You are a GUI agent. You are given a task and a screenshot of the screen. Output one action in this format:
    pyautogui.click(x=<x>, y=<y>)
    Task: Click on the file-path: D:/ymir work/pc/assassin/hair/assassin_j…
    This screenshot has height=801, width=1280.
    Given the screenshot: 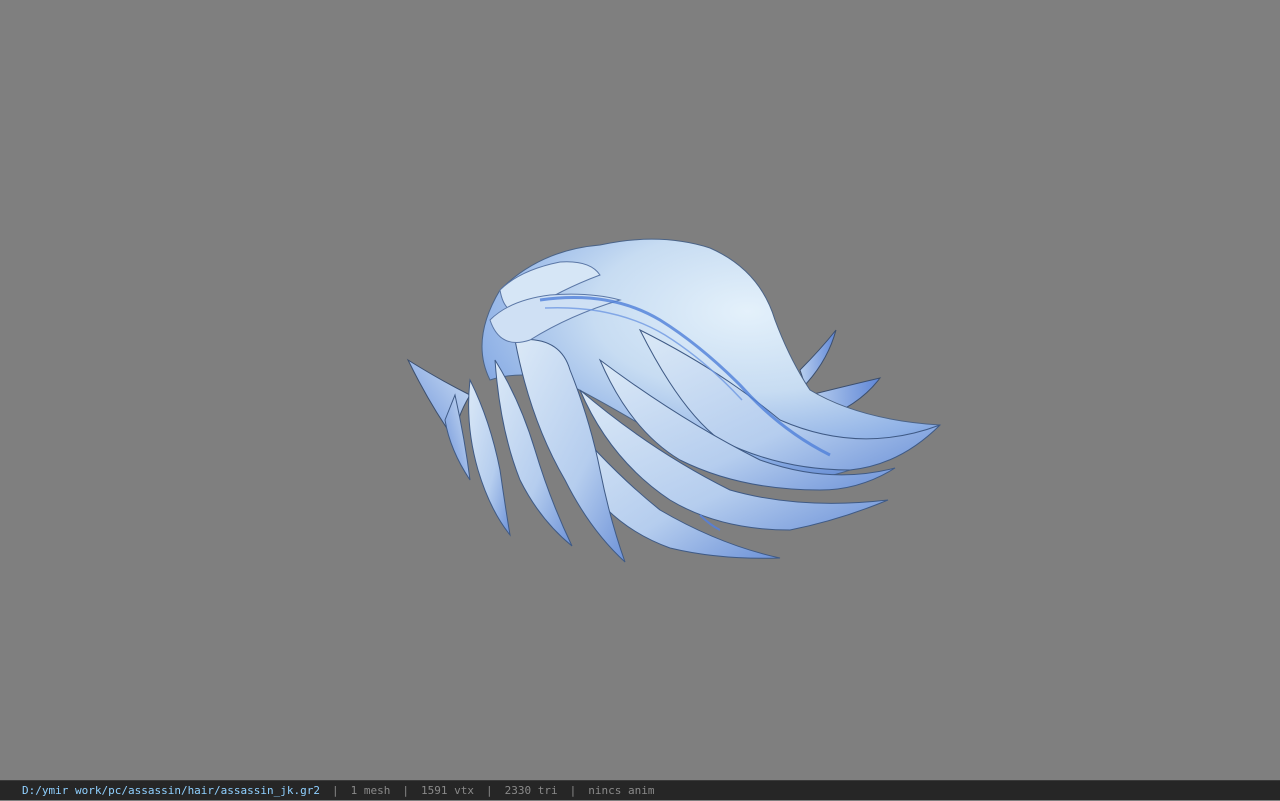 What is the action you would take?
    pyautogui.click(x=171, y=790)
    